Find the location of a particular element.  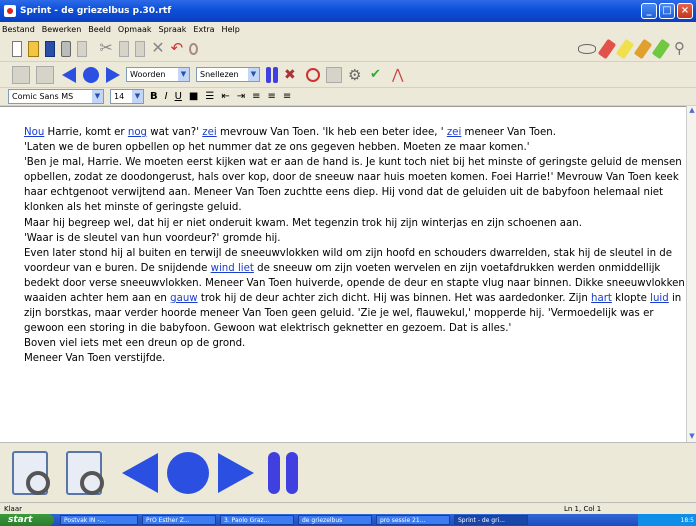

align-center-icon: ≡ is located at coordinates (272, 96).